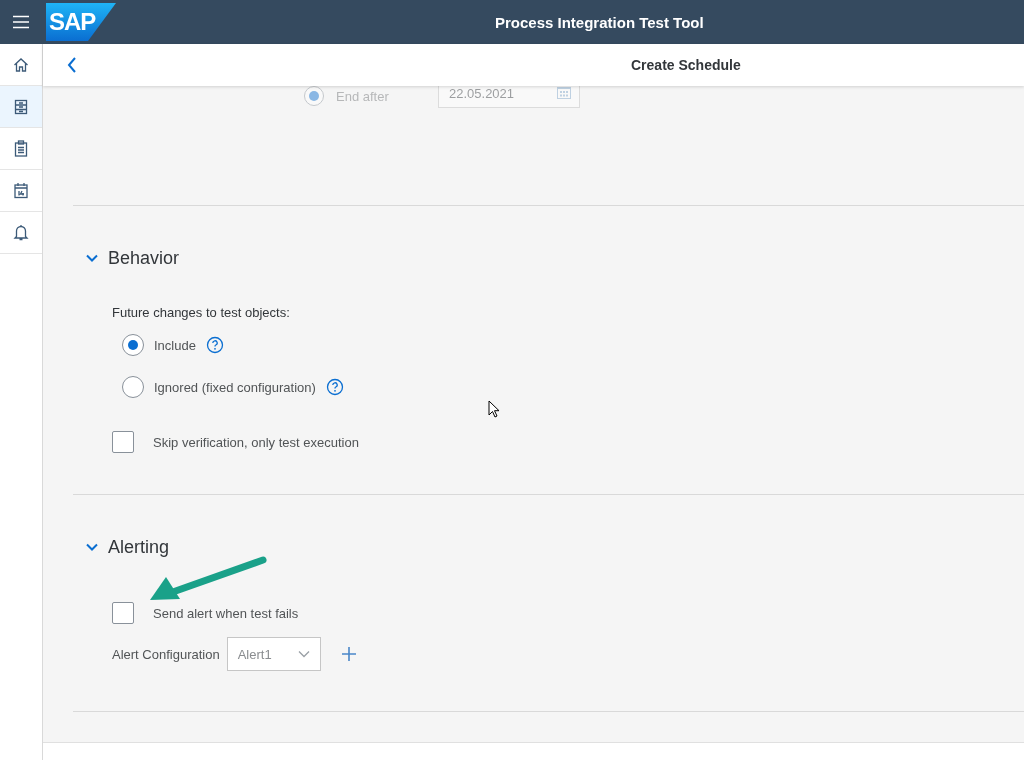 The width and height of the screenshot is (1024, 760). Describe the element at coordinates (166, 654) in the screenshot. I see `field-label: Alert Configuration` at that location.